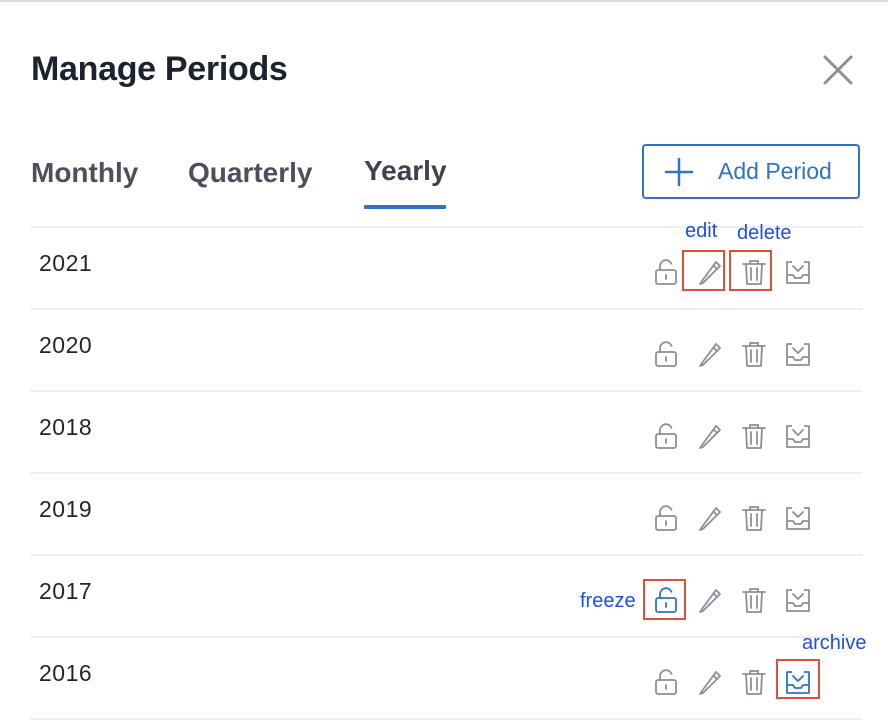 The image size is (888, 720). I want to click on annotation-delete: delete, so click(764, 233).